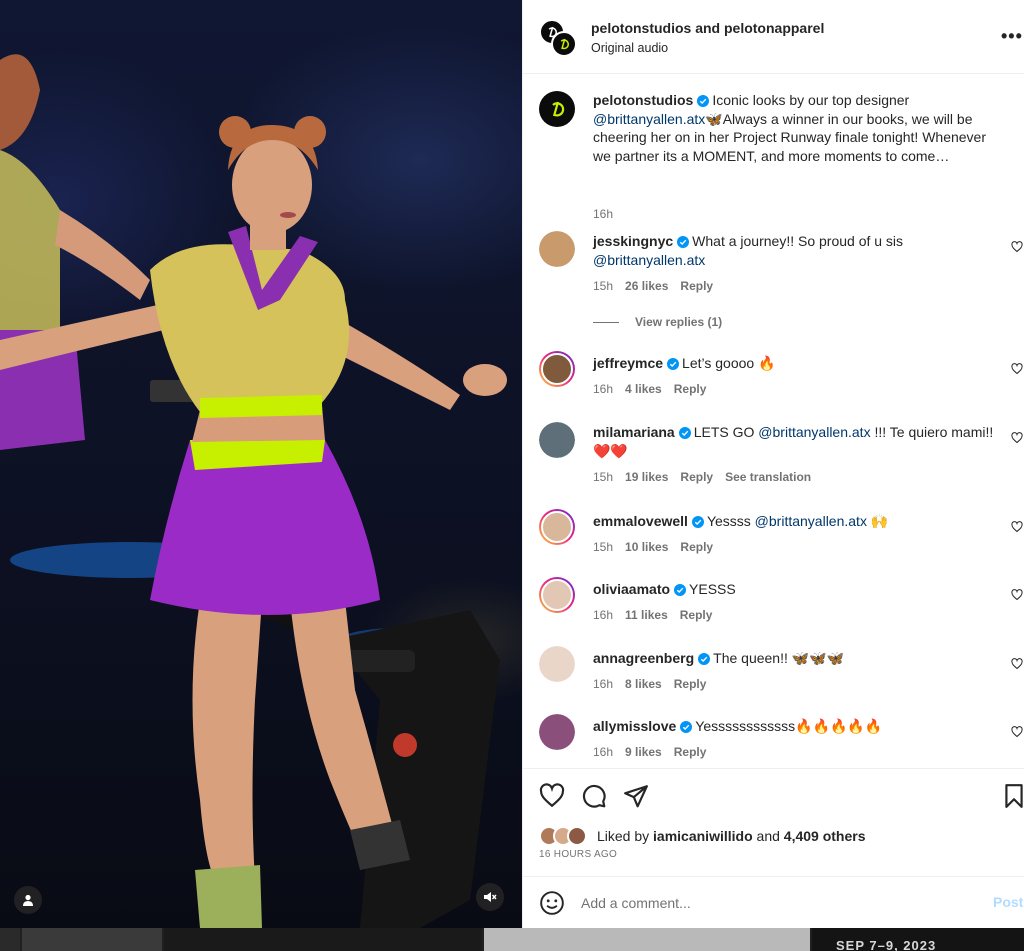 This screenshot has width=1024, height=951. I want to click on caption-meta: 16h, so click(609, 214).